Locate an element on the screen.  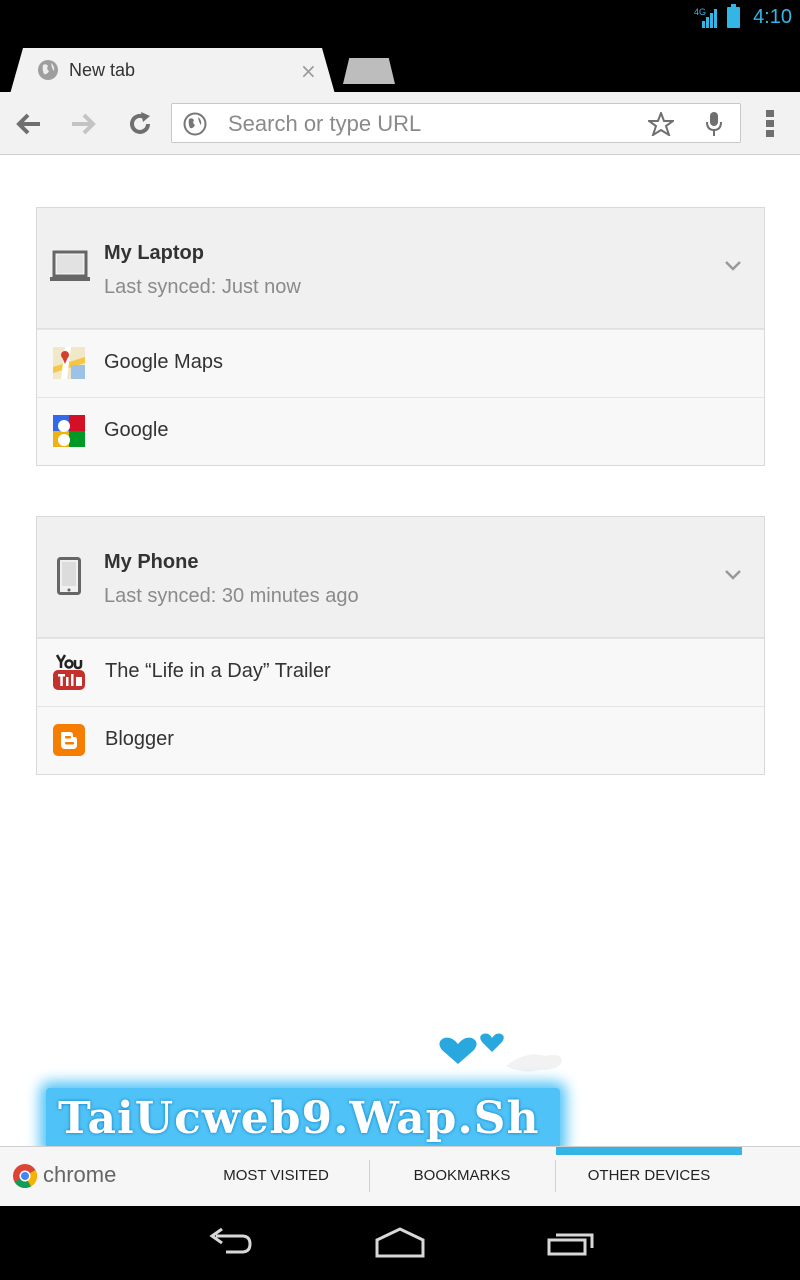
system-recents-icon is located at coordinates (571, 1243).